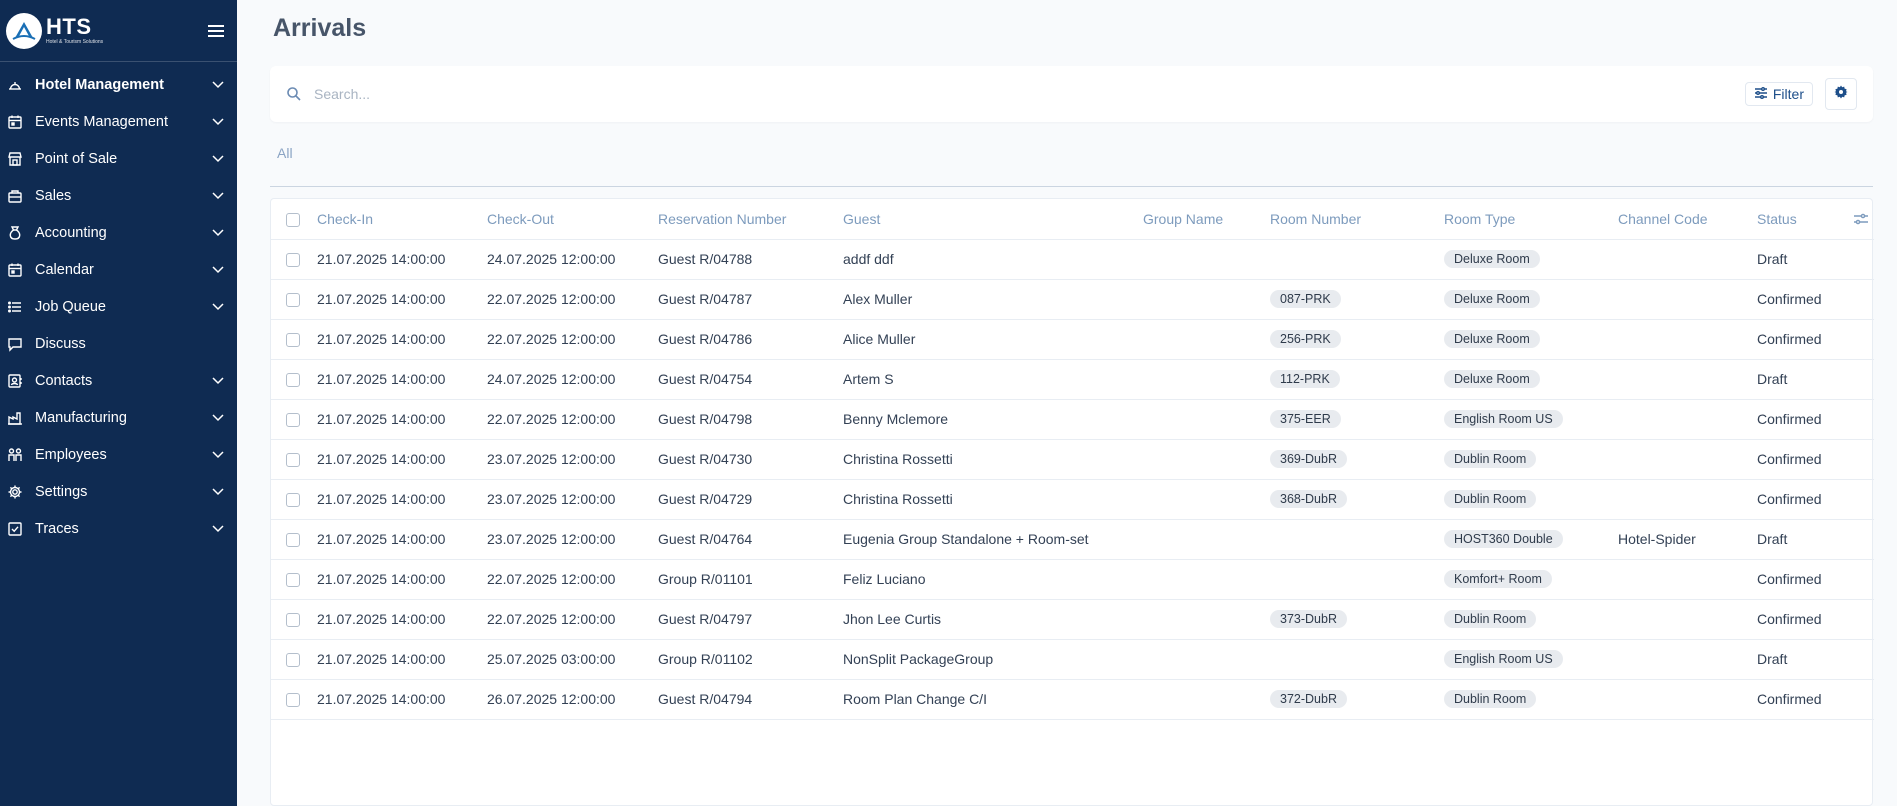  Describe the element at coordinates (1531, 219) in the screenshot. I see `column-header-room-type: Room Type` at that location.